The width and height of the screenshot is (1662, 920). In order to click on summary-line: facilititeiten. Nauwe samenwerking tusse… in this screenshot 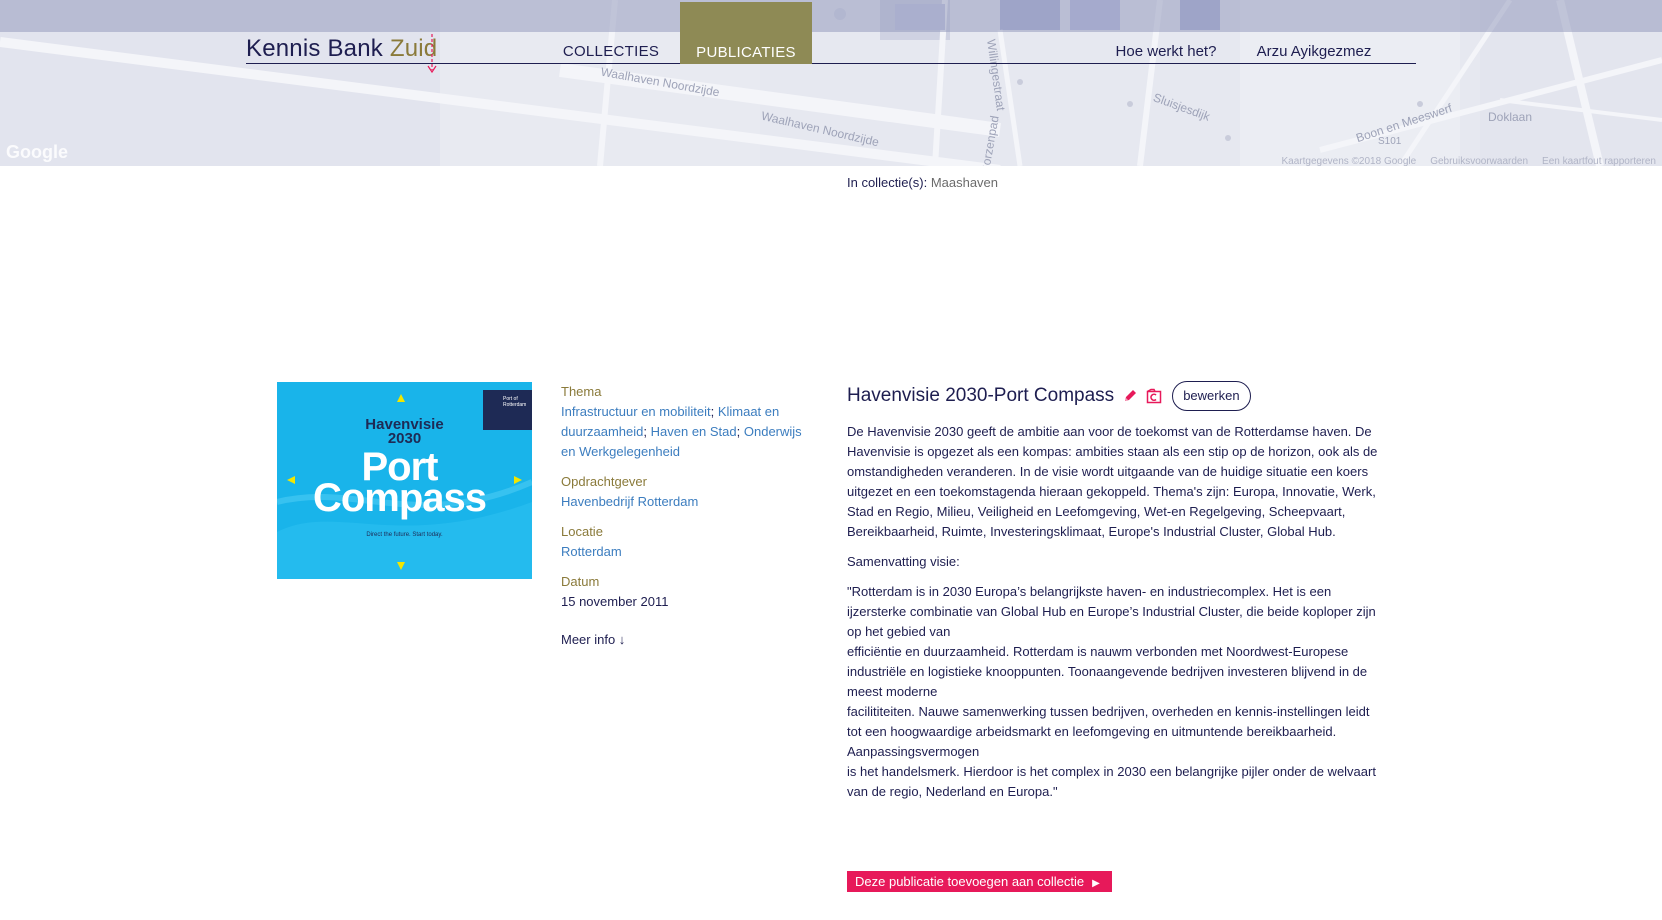, I will do `click(1108, 731)`.